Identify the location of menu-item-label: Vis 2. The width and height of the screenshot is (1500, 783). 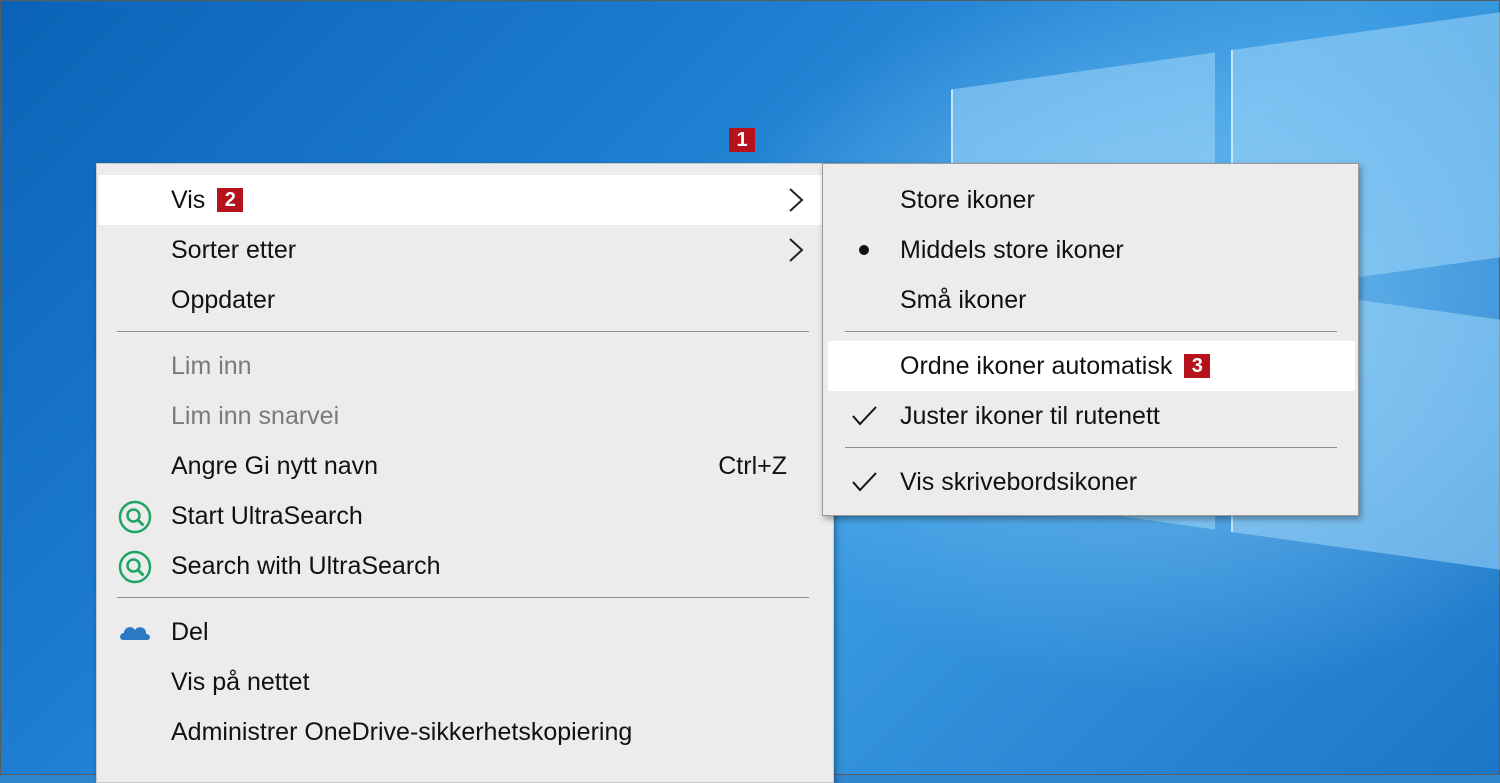
(207, 200).